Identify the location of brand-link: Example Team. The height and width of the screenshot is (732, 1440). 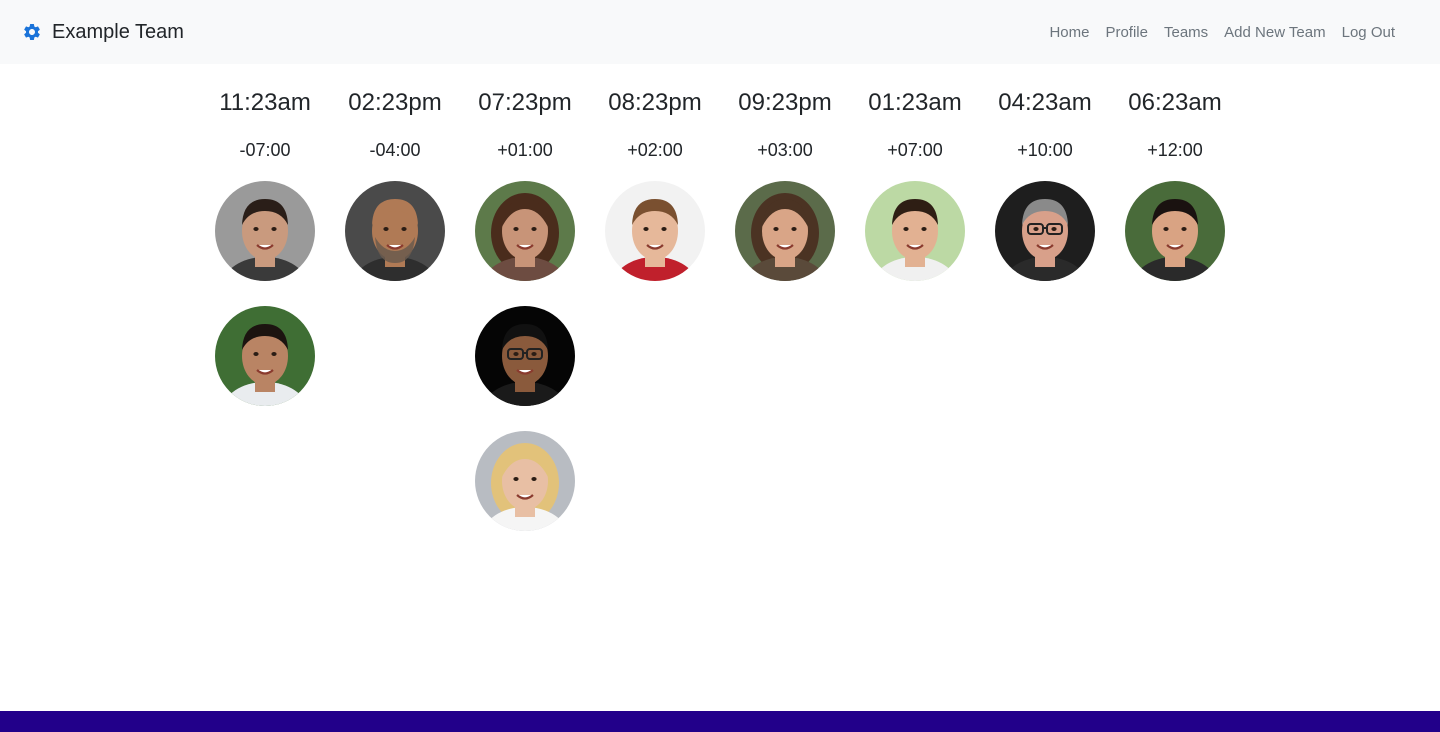
(103, 32).